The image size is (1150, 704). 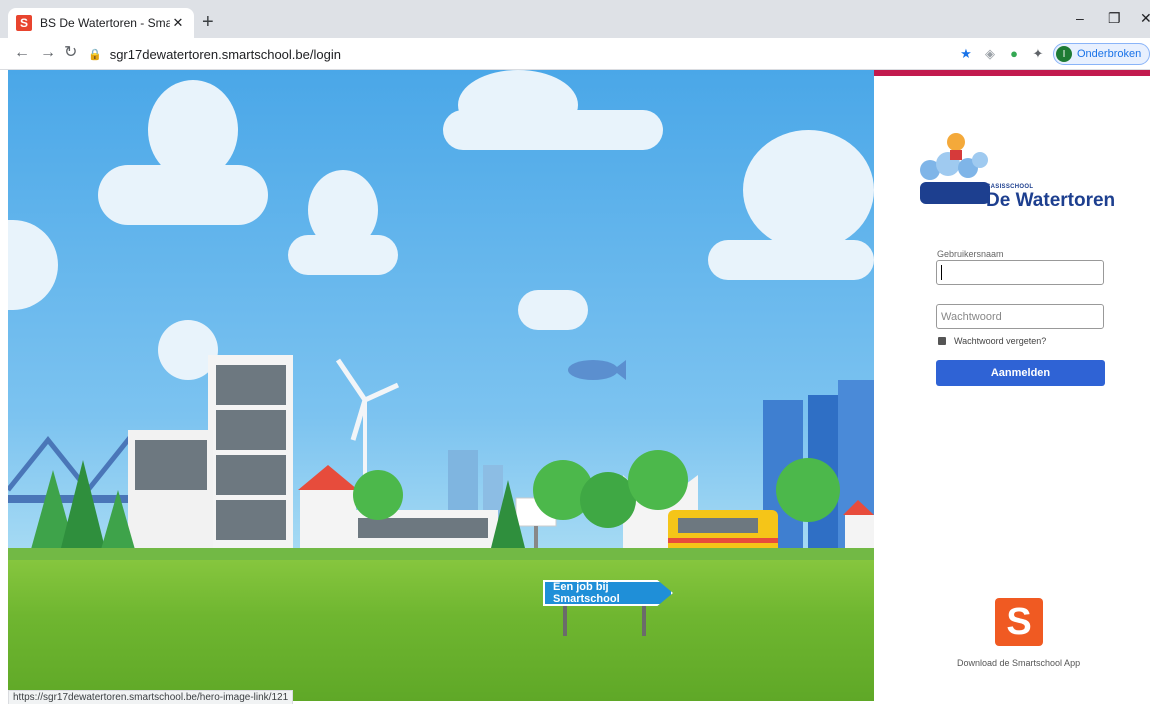 What do you see at coordinates (1000, 341) in the screenshot?
I see `forgot-password-label: Wachtwoord vergeten?` at bounding box center [1000, 341].